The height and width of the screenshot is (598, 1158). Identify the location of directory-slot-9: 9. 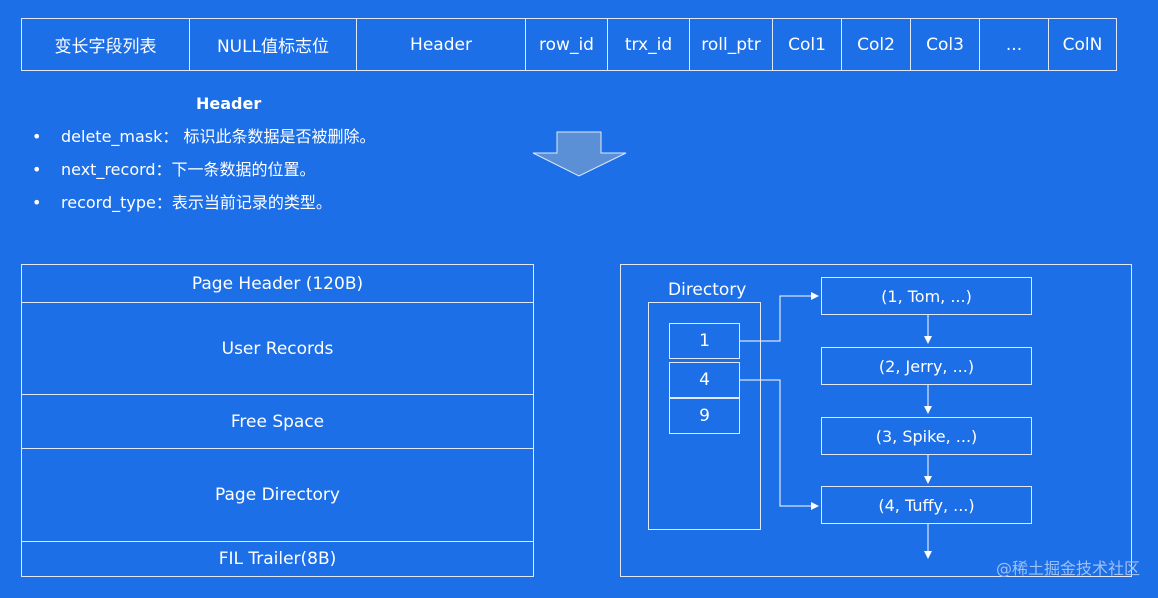
(704, 416).